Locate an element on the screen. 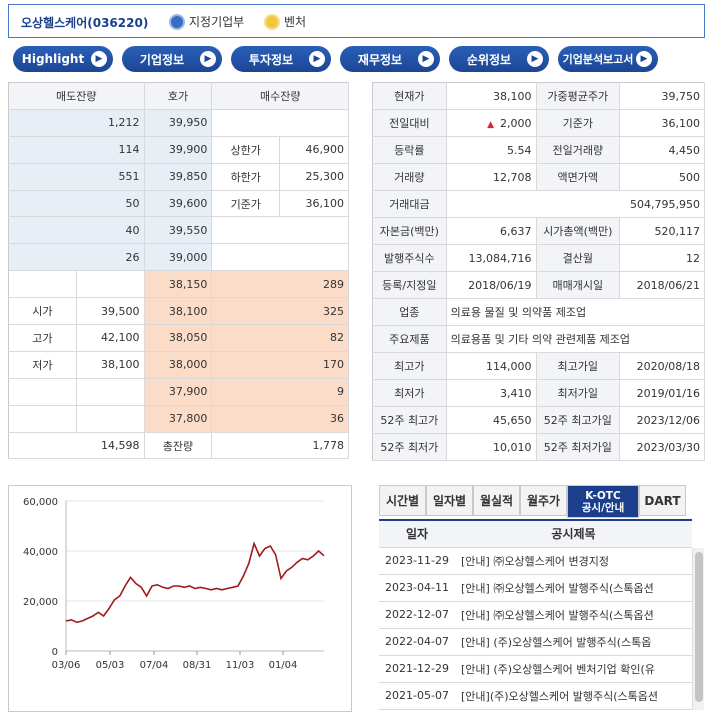 This screenshot has height=722, width=719. scroll-thumb is located at coordinates (699, 627).